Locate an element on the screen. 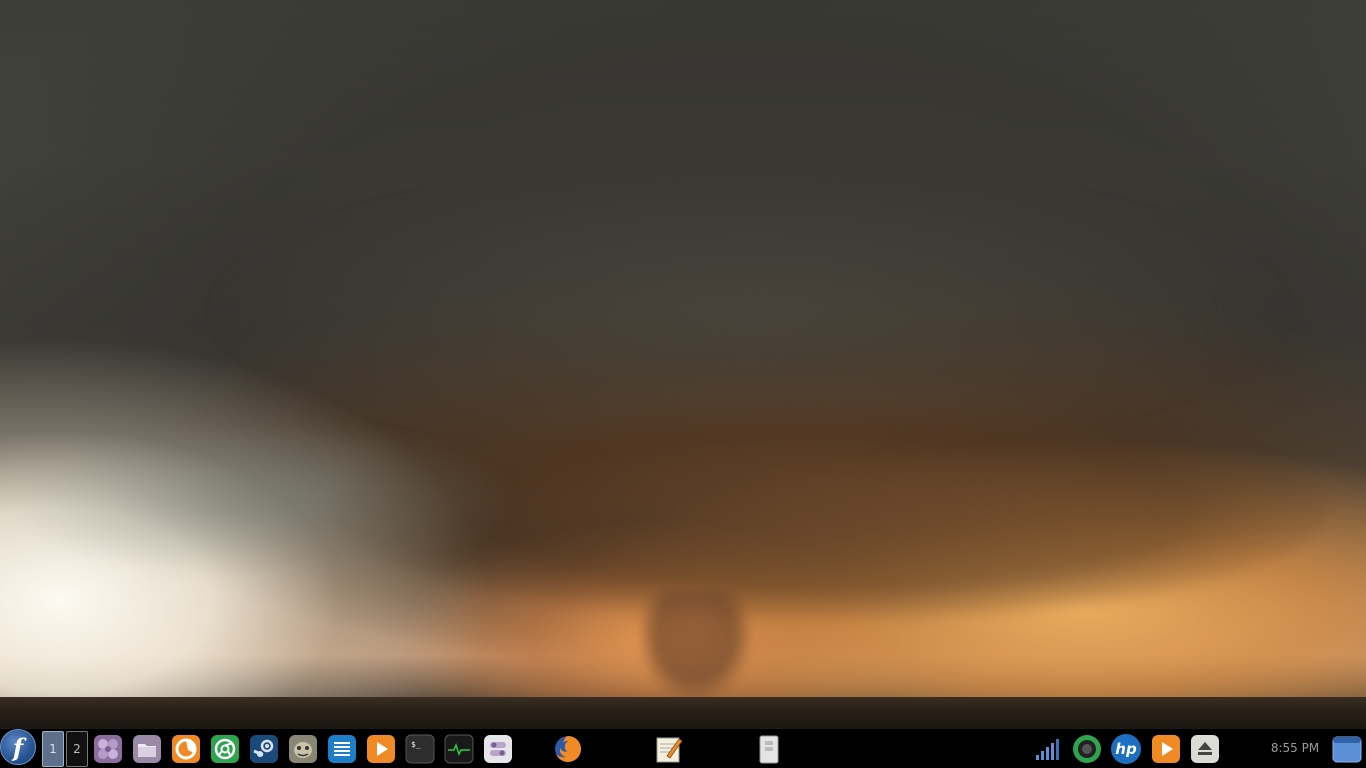  workspace-2-button: 2 is located at coordinates (77, 749).